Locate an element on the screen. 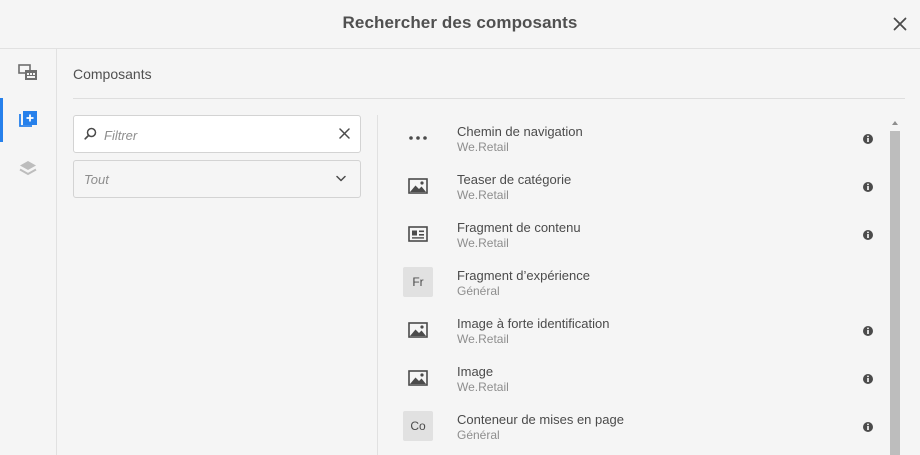 This screenshot has height=455, width=920. dialog-title: Rechercher des composants is located at coordinates (460, 22).